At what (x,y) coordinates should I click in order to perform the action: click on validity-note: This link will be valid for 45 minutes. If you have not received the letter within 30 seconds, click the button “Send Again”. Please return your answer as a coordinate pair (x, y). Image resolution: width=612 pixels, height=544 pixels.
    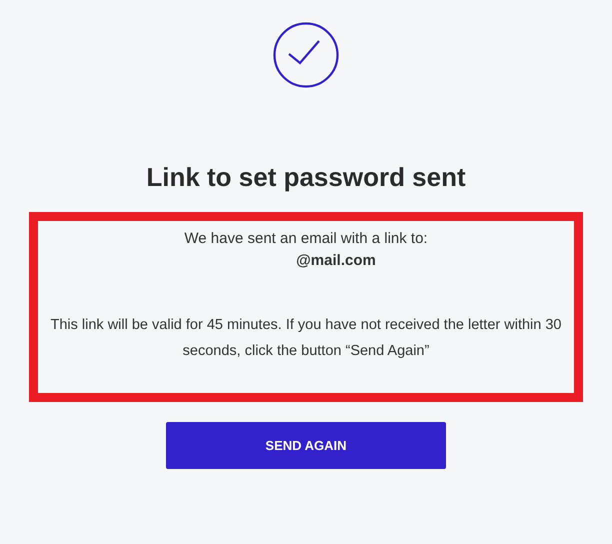
    Looking at the image, I should click on (306, 338).